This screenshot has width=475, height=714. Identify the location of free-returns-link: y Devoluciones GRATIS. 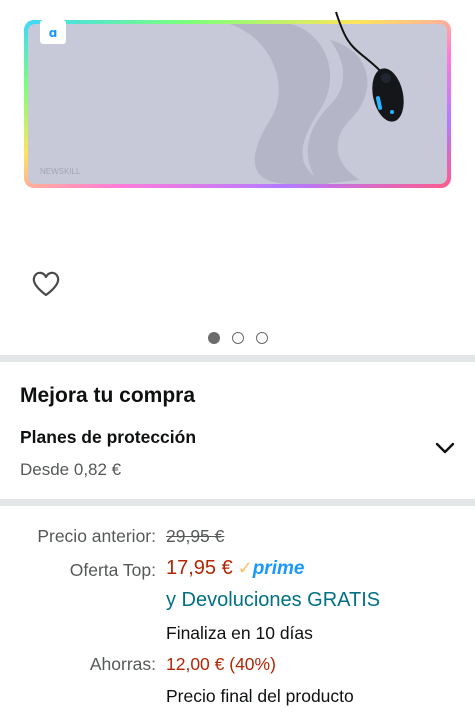
(273, 600).